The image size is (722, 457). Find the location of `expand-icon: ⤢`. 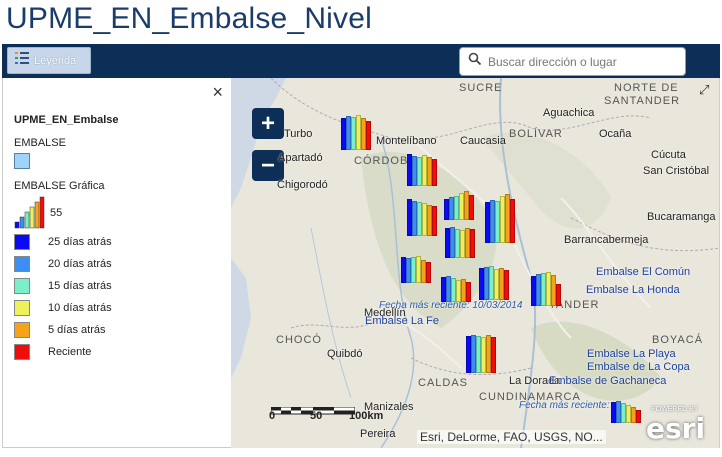

expand-icon: ⤢ is located at coordinates (704, 90).